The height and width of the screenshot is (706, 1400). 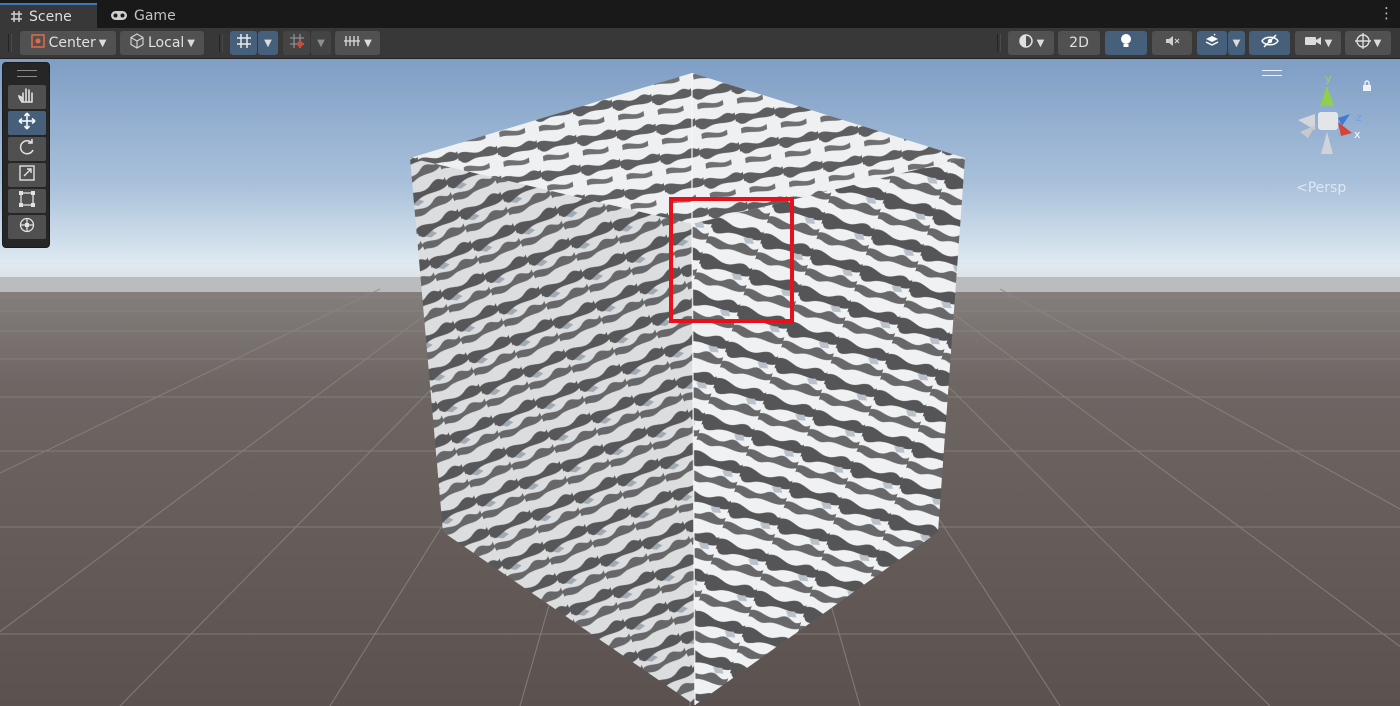 I want to click on scene-toolbar: Center ▼ Local ▼ ▼ ▼ ▼ ▼ 2D ▼ ▼ ▼, so click(x=700, y=43).